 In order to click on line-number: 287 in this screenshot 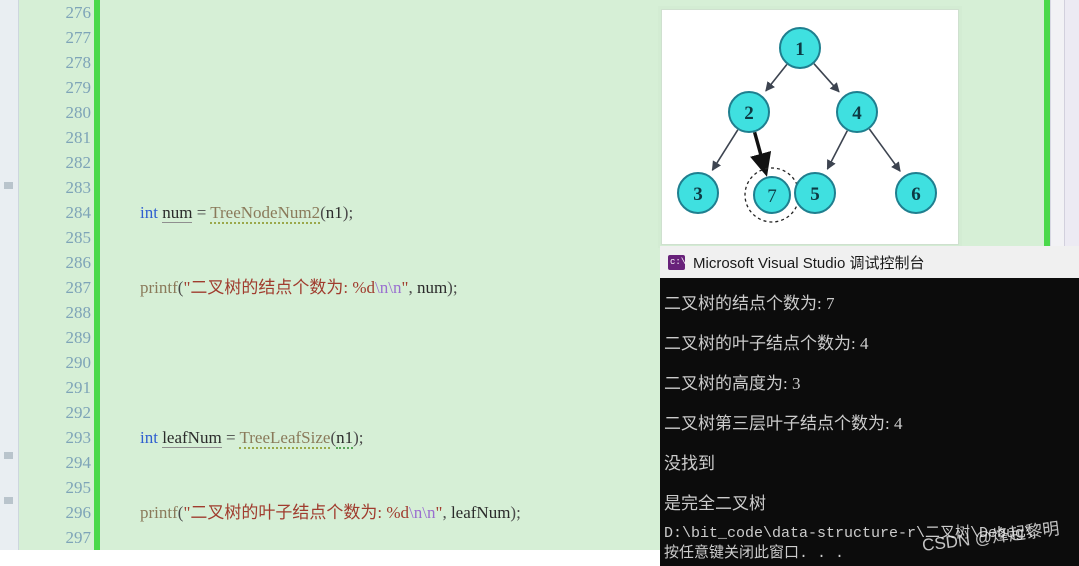, I will do `click(78, 287)`.